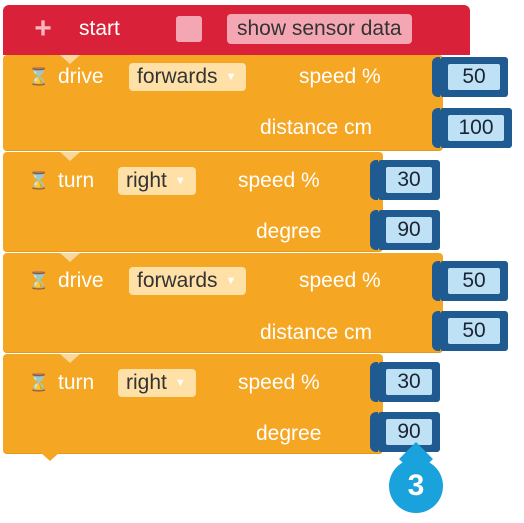  I want to click on distance-number-block: 100, so click(476, 128).